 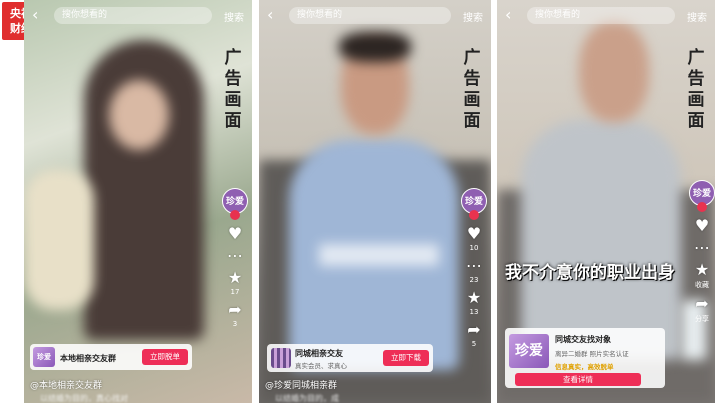 I want to click on star-count: 17, so click(x=235, y=292).